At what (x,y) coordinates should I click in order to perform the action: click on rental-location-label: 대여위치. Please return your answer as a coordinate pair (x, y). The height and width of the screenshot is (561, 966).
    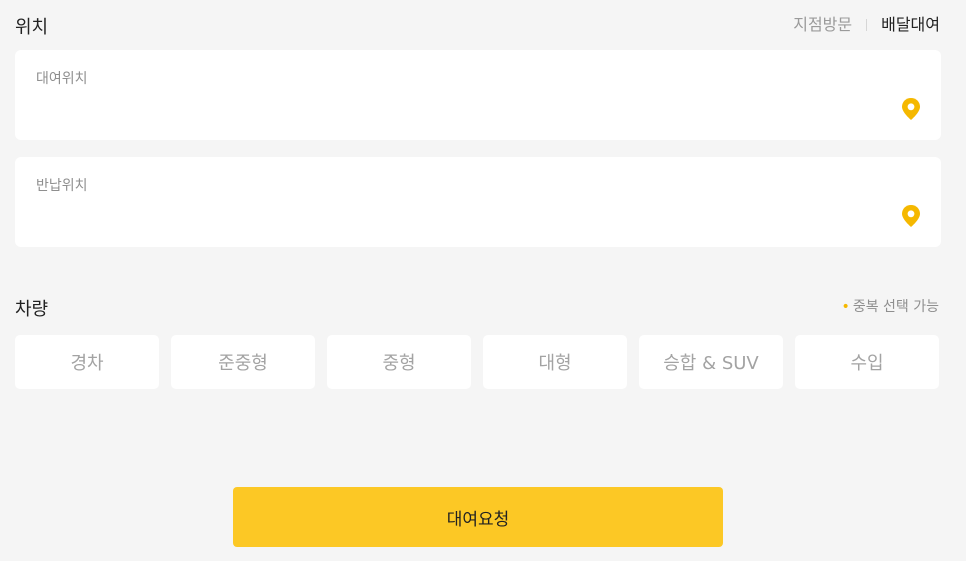
    Looking at the image, I should click on (62, 79).